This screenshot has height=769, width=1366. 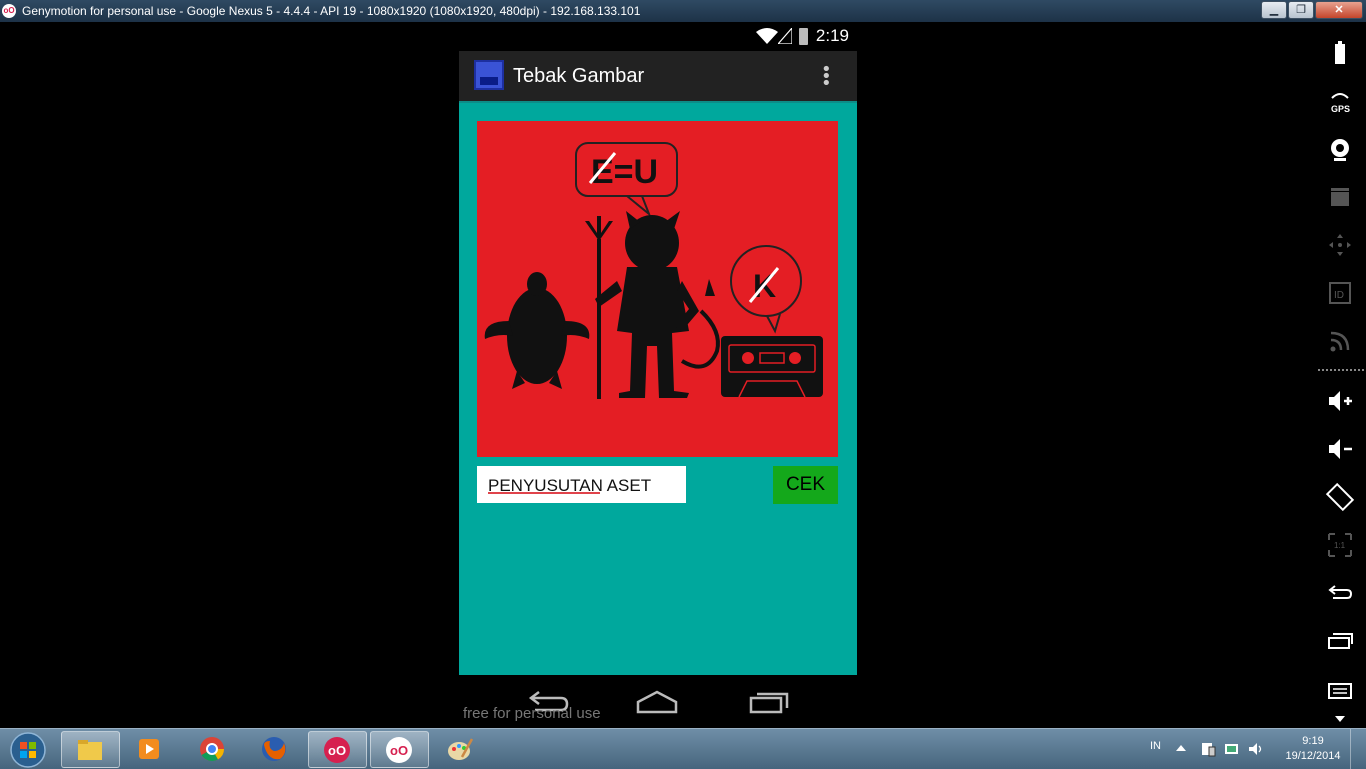 What do you see at coordinates (544, 493) in the screenshot?
I see `spellcheck-underline` at bounding box center [544, 493].